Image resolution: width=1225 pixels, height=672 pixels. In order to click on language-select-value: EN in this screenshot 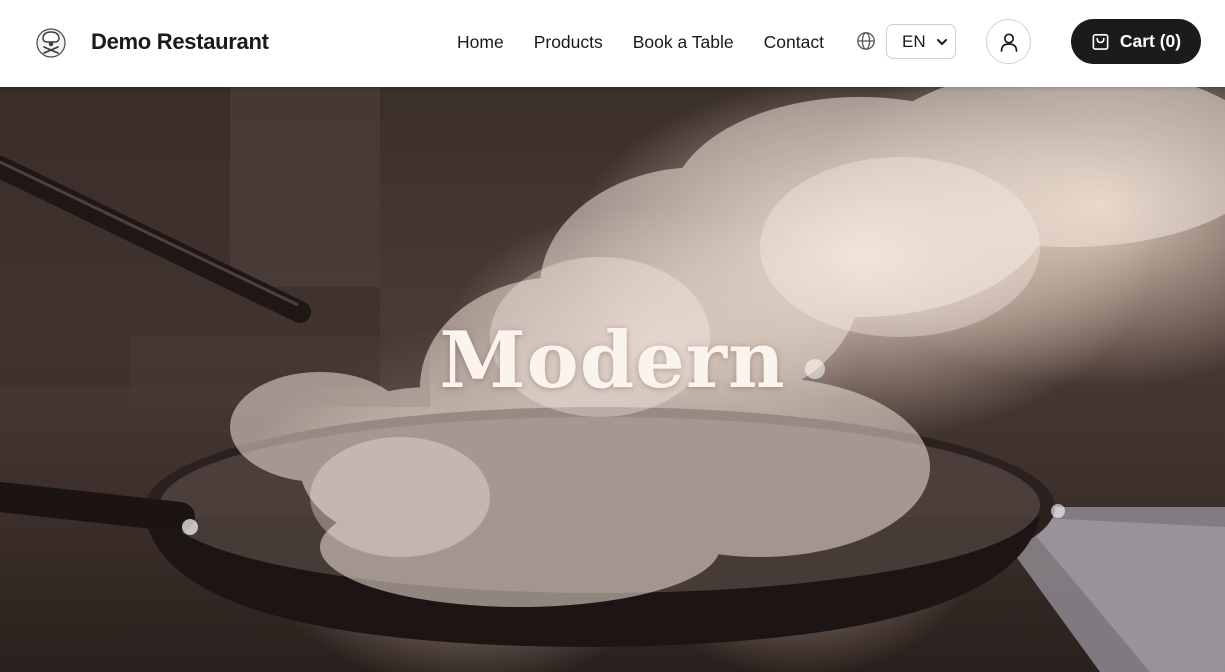, I will do `click(914, 41)`.